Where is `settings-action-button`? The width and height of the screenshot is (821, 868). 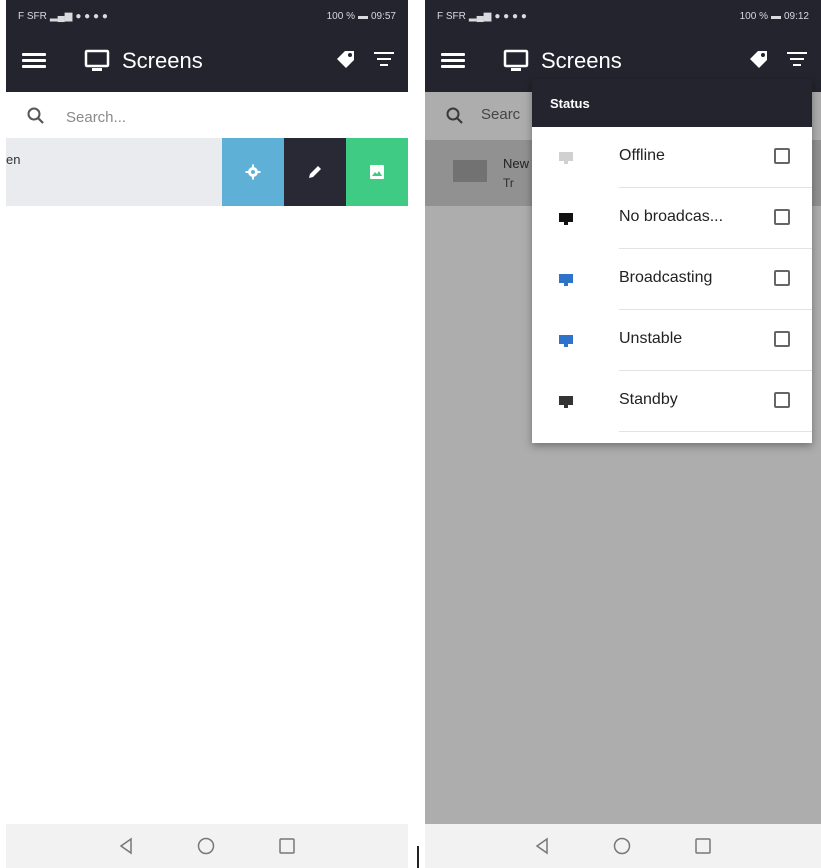
settings-action-button is located at coordinates (253, 172).